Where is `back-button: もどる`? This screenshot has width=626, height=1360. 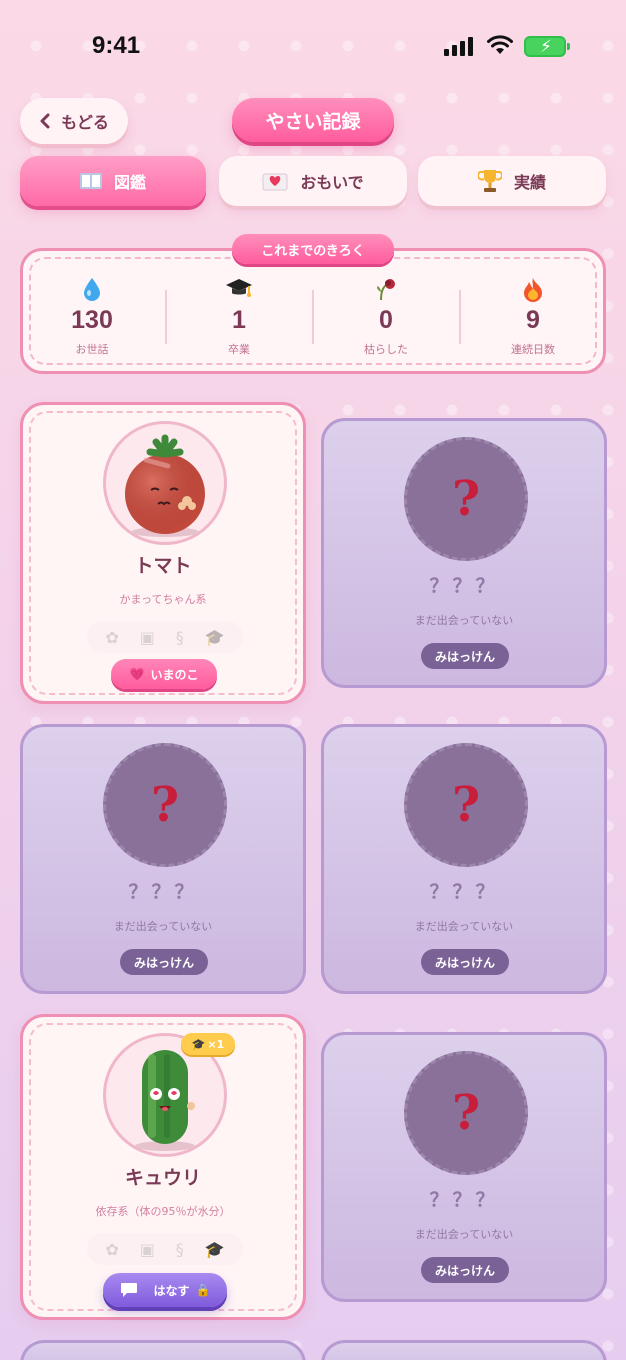
back-button: もどる is located at coordinates (74, 121).